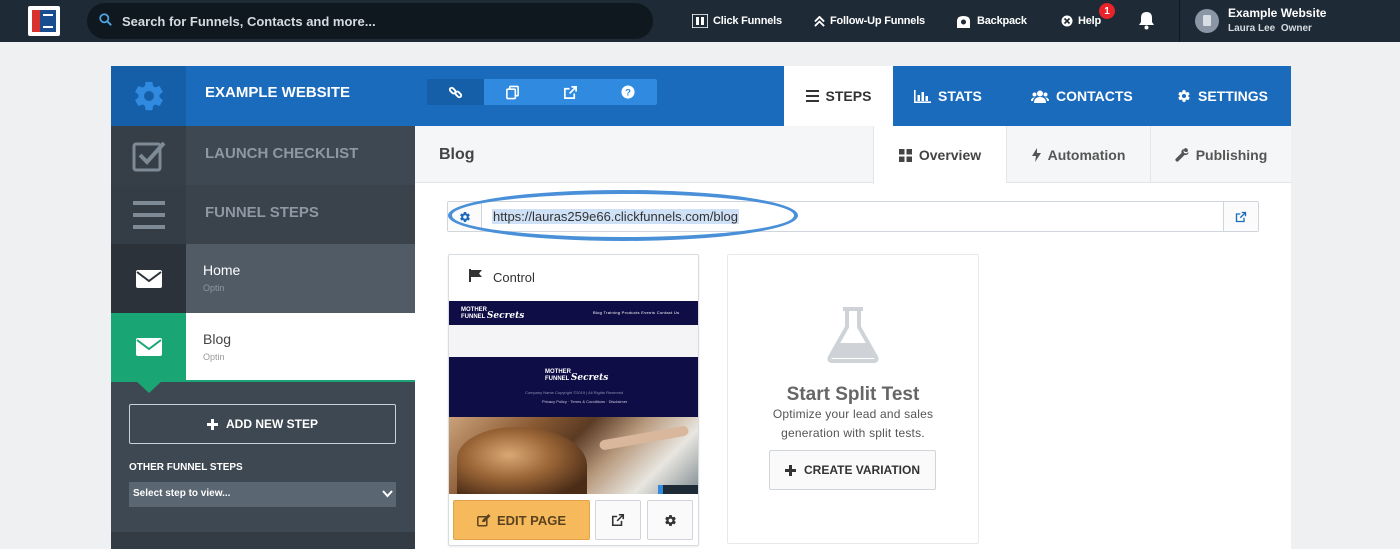  What do you see at coordinates (105, 21) in the screenshot?
I see `search-icon` at bounding box center [105, 21].